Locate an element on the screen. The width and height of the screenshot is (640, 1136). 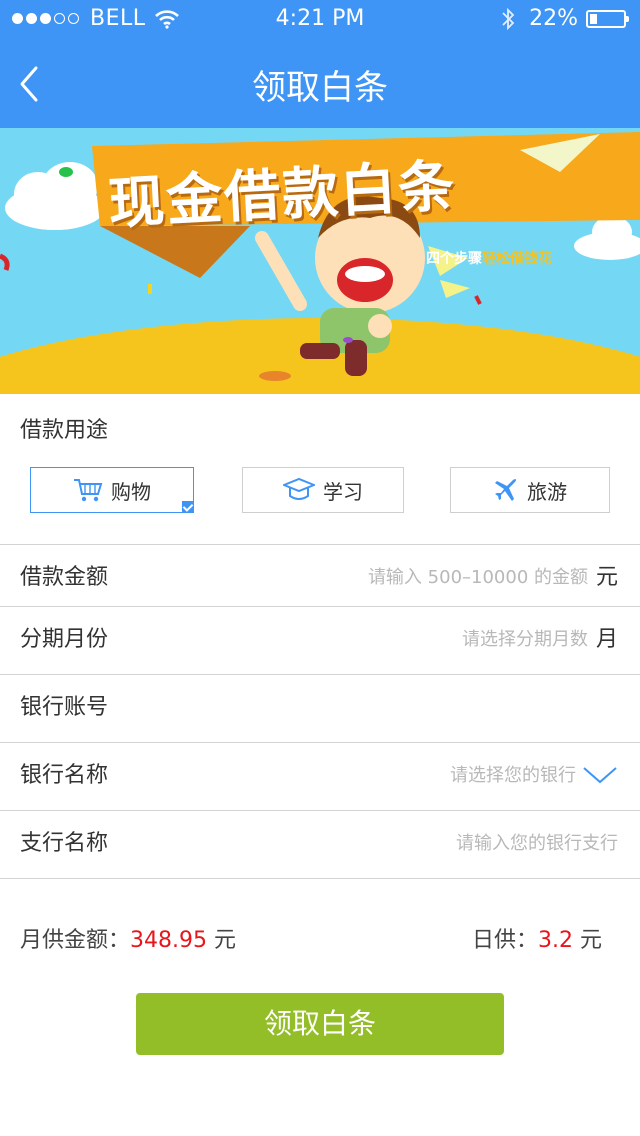
status-bar: BELL 4:21 PM 22% is located at coordinates (320, 20).